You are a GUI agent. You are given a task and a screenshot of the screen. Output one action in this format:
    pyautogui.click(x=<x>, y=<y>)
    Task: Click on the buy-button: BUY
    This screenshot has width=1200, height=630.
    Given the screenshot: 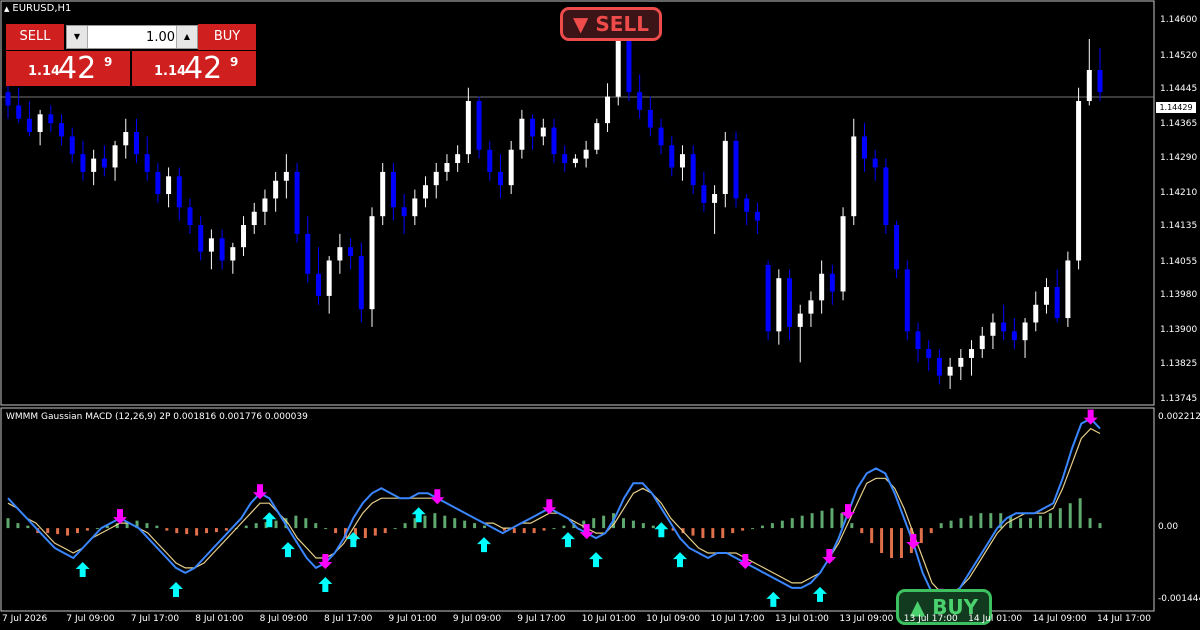 What is the action you would take?
    pyautogui.click(x=227, y=37)
    